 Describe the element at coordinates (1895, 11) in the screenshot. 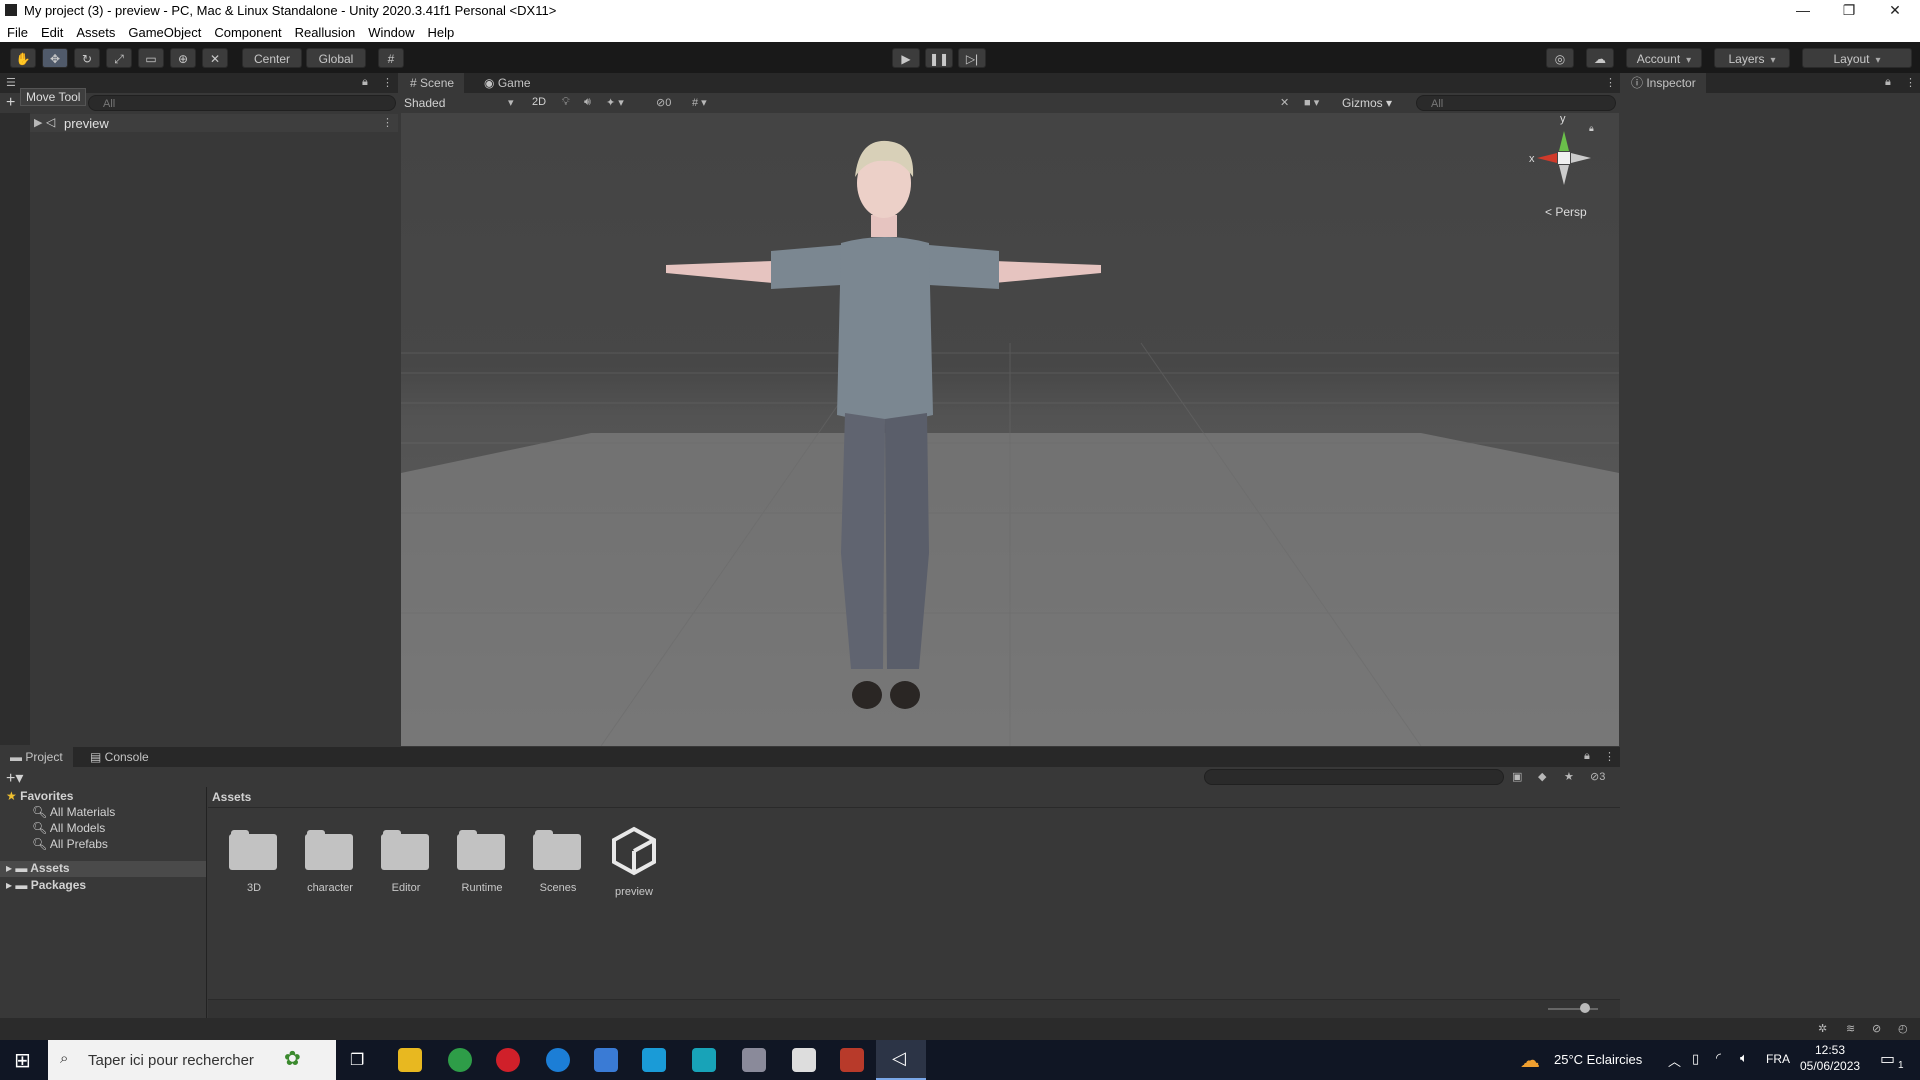

I see `close-button: ✕` at that location.